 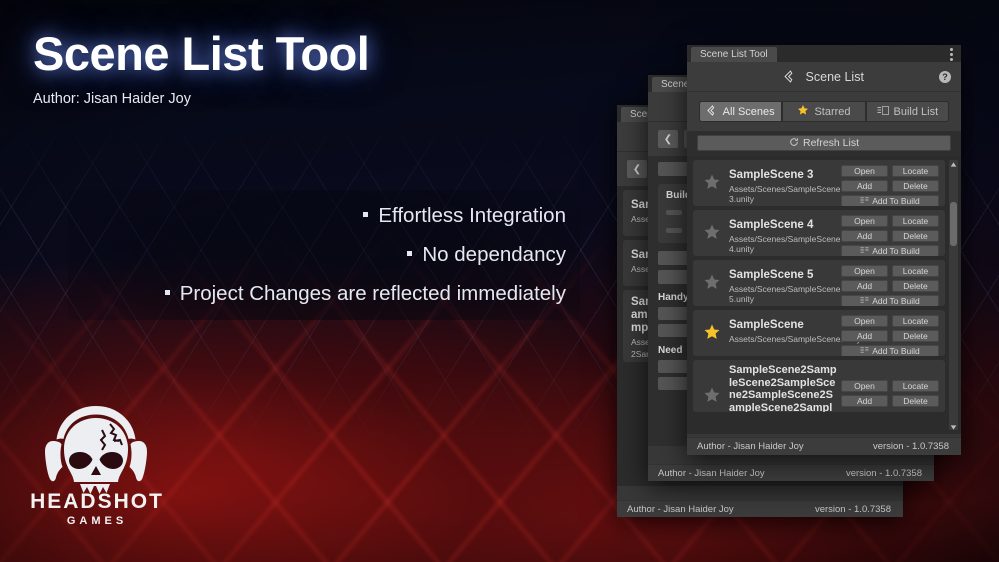 I want to click on row-actions: Open Locate Add Delete, so click(x=890, y=395).